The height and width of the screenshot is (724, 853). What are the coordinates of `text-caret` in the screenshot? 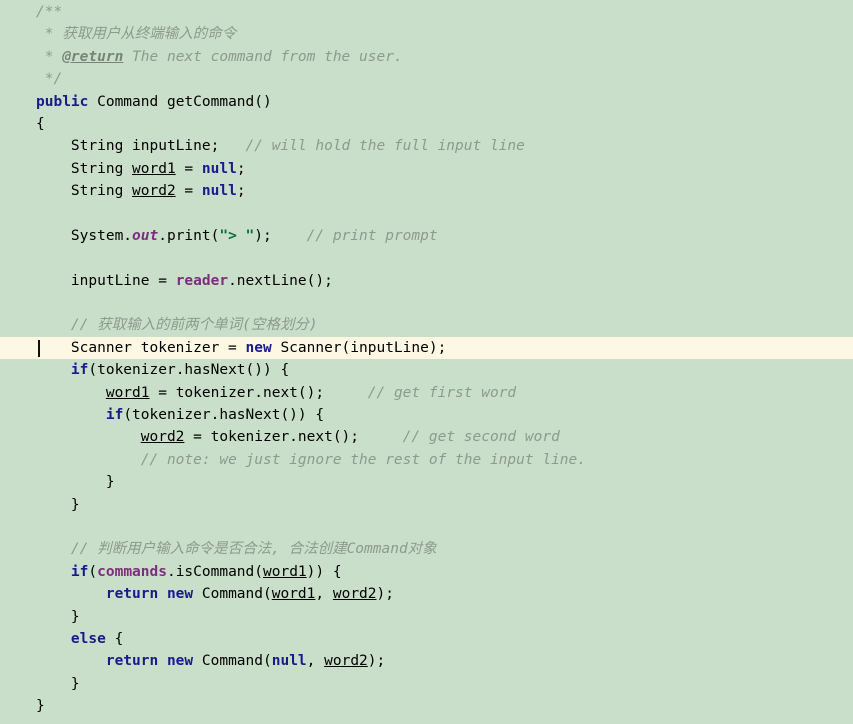 It's located at (39, 348).